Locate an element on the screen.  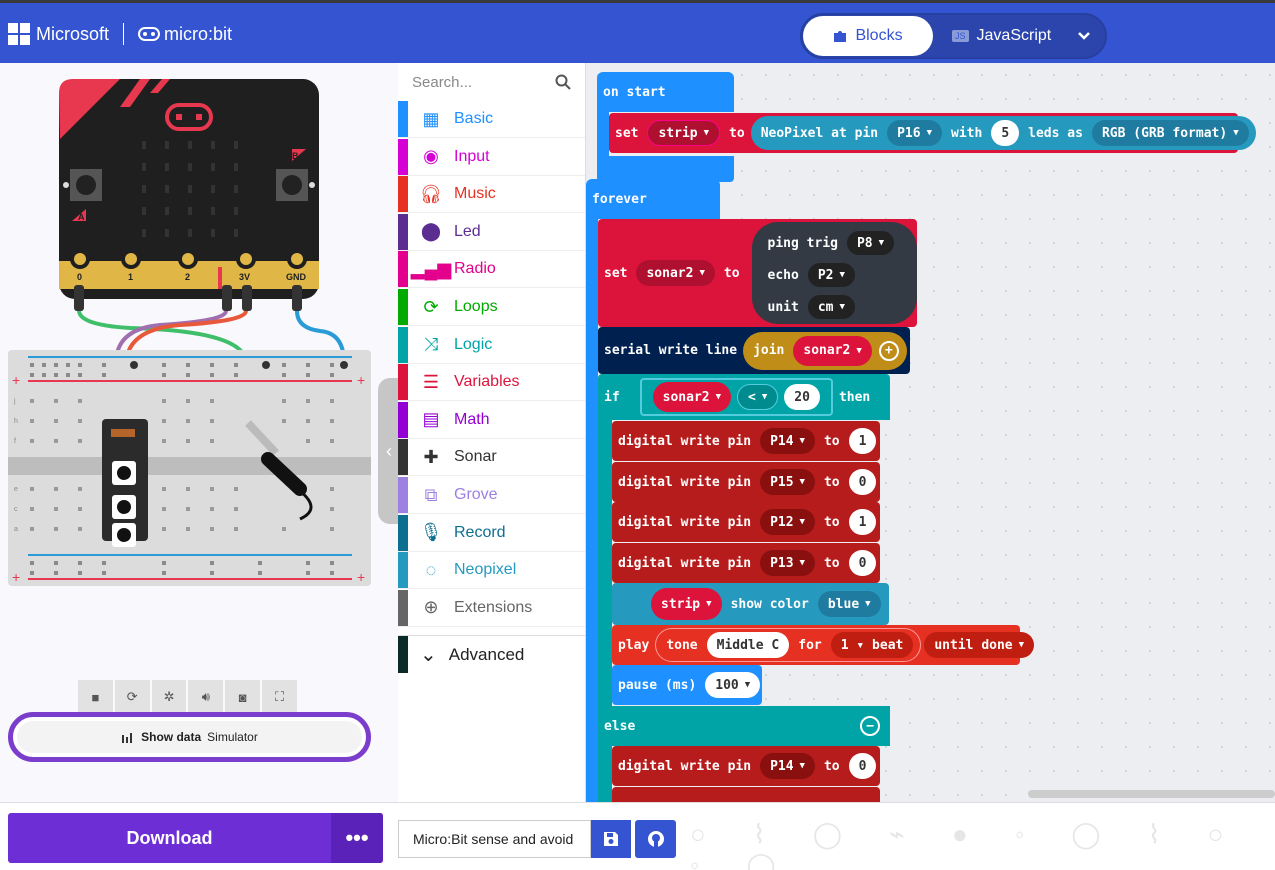
strip-variable-pill: strip ▼ is located at coordinates (686, 604).